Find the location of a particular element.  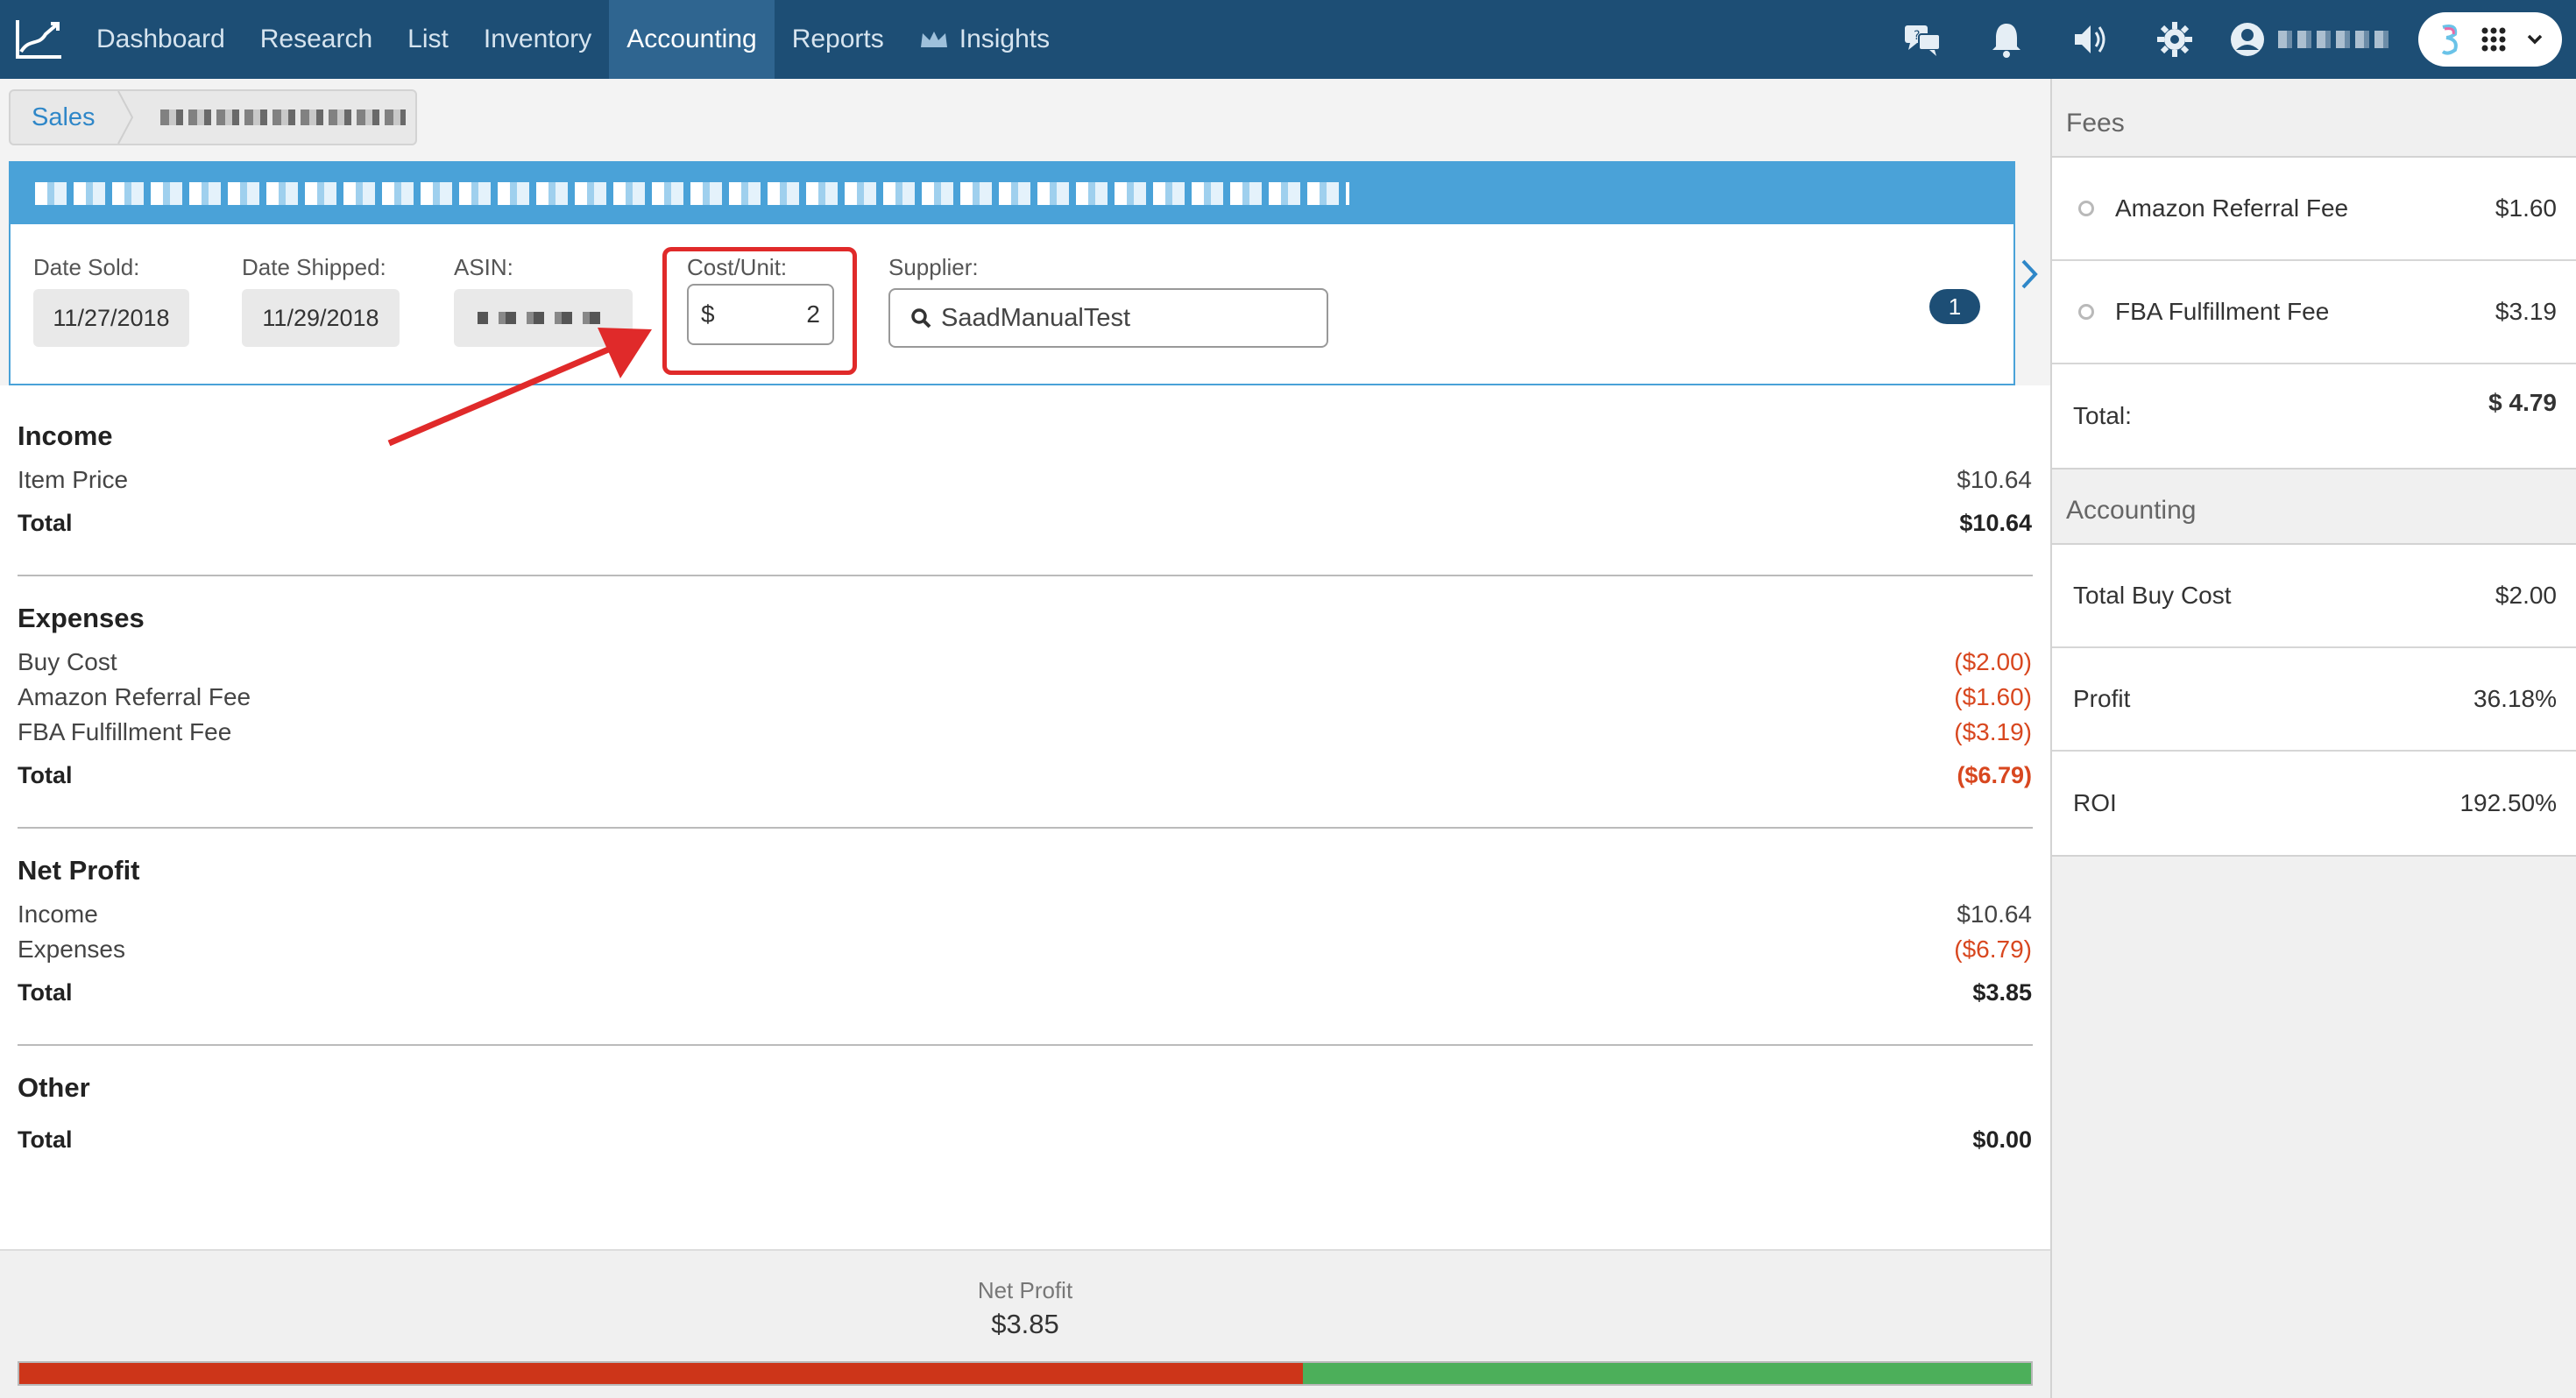

fee-fba-label: FBA Fulfillment Fee is located at coordinates (2222, 311).